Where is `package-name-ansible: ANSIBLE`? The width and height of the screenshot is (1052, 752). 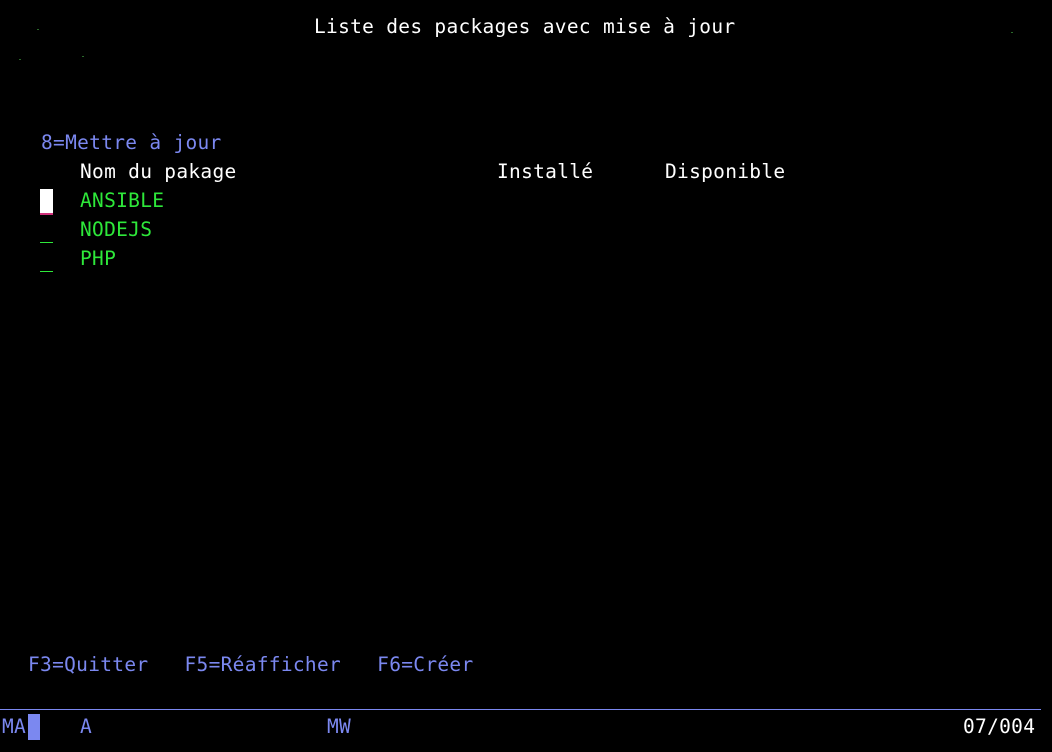
package-name-ansible: ANSIBLE is located at coordinates (122, 200).